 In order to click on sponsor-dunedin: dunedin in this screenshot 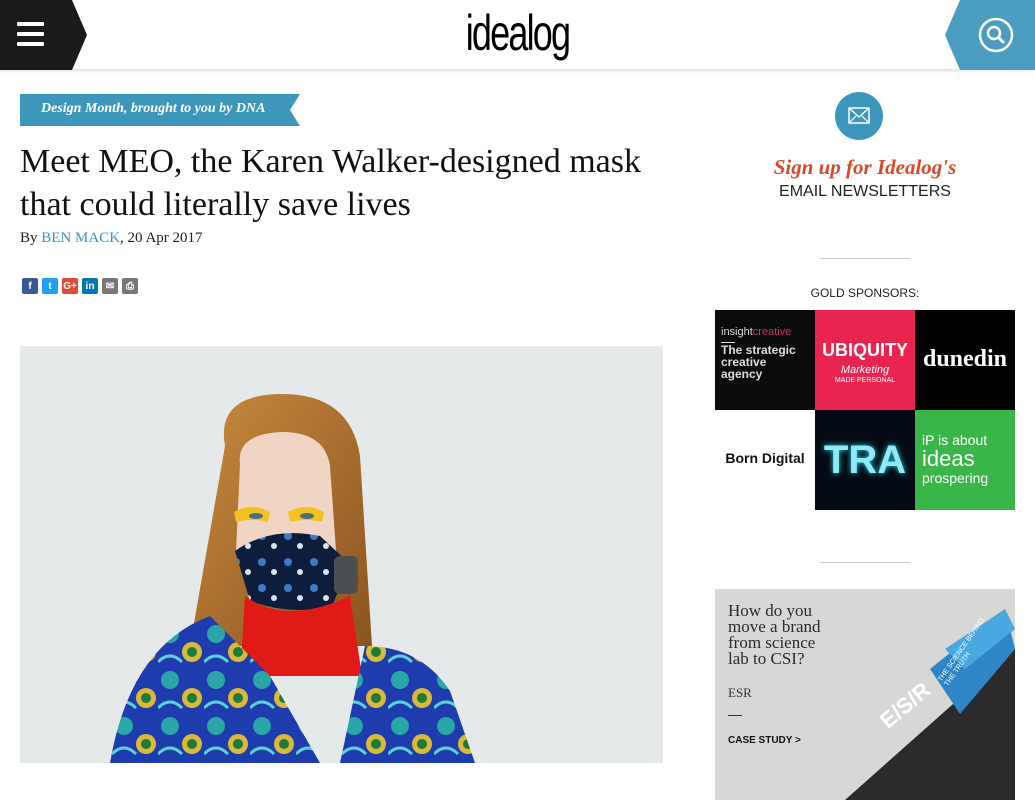, I will do `click(965, 360)`.